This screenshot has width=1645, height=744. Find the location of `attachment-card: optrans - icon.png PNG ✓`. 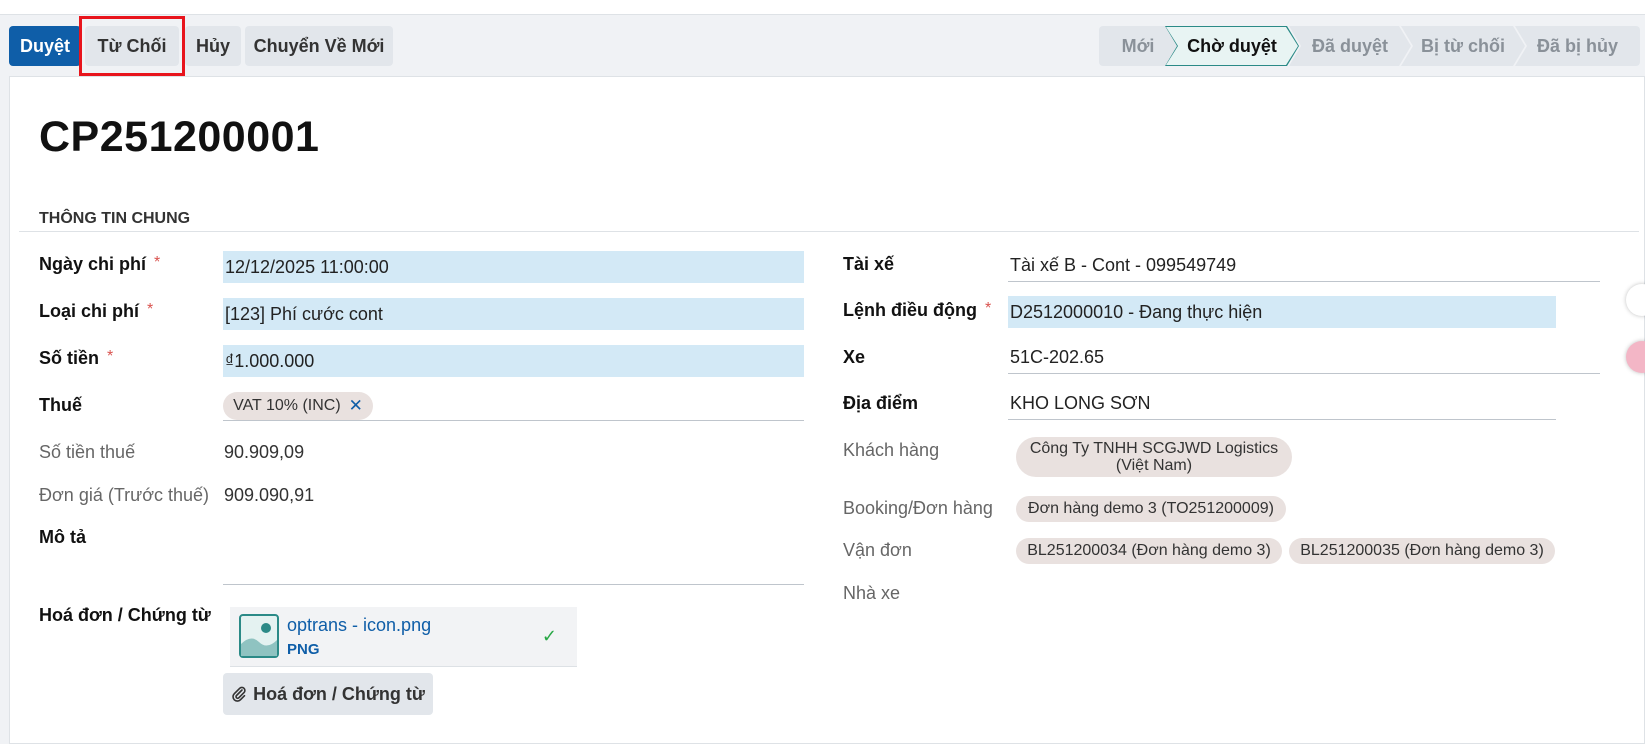

attachment-card: optrans - icon.png PNG ✓ is located at coordinates (403, 637).